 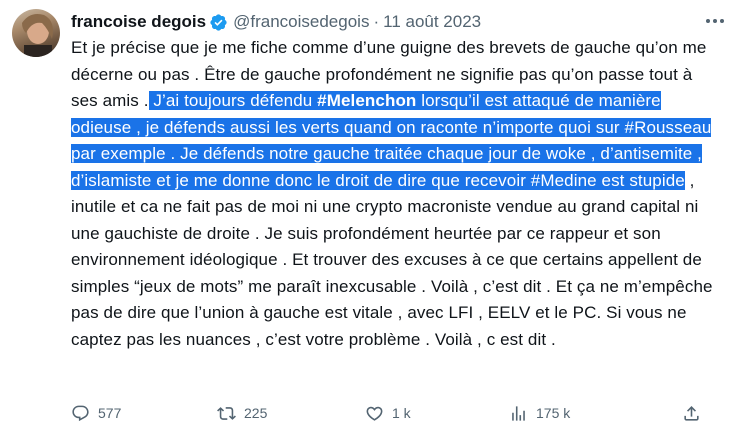 What do you see at coordinates (374, 413) in the screenshot?
I see `like-icon` at bounding box center [374, 413].